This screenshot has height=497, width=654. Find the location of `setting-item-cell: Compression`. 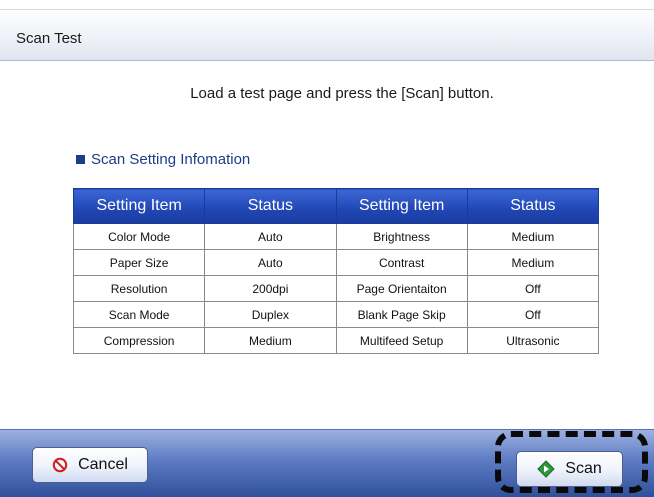

setting-item-cell: Compression is located at coordinates (139, 340).